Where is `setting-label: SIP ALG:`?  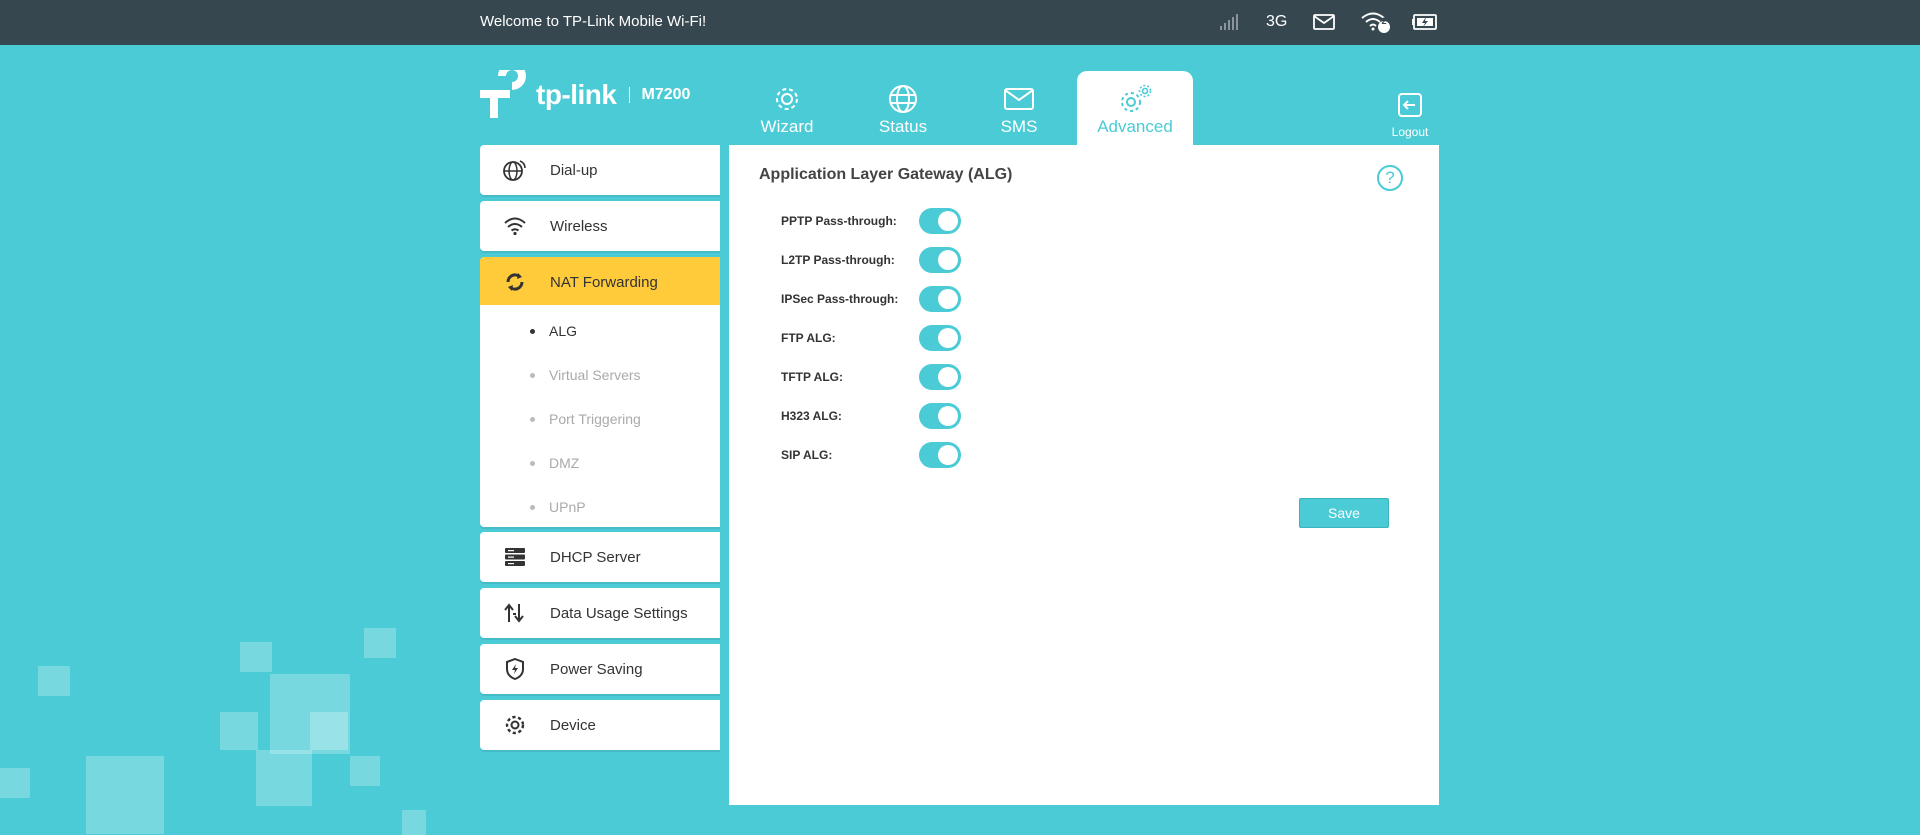 setting-label: SIP ALG: is located at coordinates (807, 455).